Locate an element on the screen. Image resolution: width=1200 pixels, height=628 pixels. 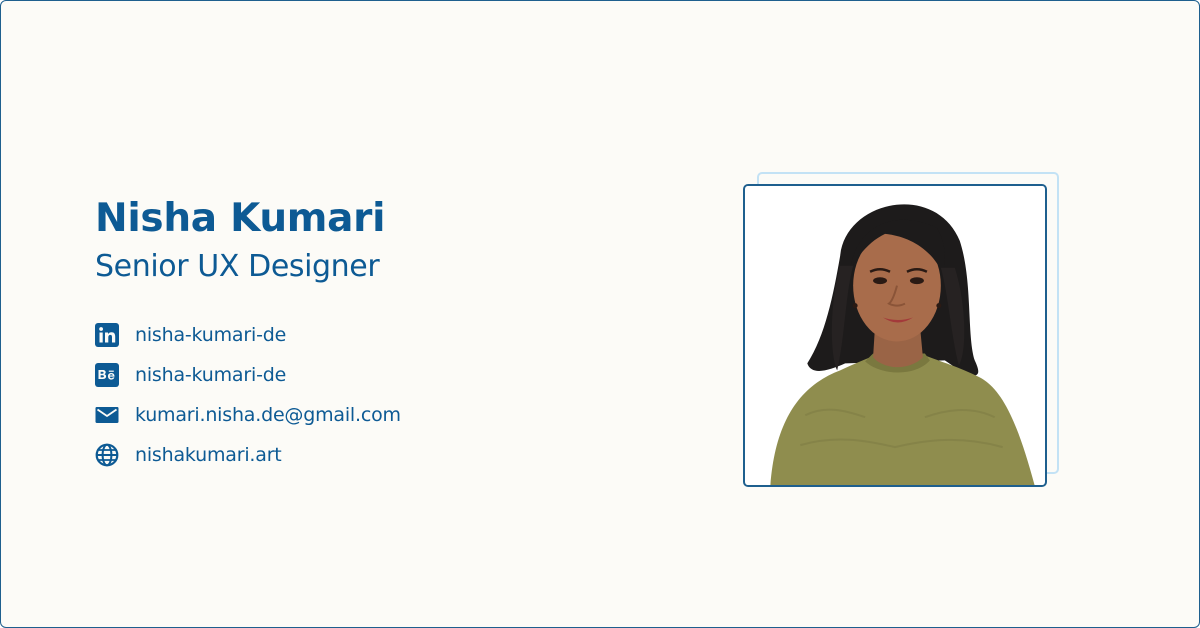
contact-email: kumari.nisha.de@gmail.com is located at coordinates (248, 415).